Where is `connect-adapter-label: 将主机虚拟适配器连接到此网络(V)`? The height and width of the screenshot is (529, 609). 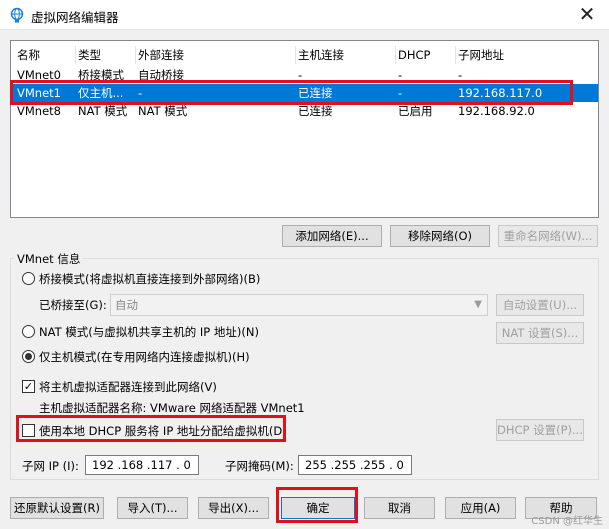
connect-adapter-label: 将主机虚拟适配器连接到此网络(V) is located at coordinates (128, 387).